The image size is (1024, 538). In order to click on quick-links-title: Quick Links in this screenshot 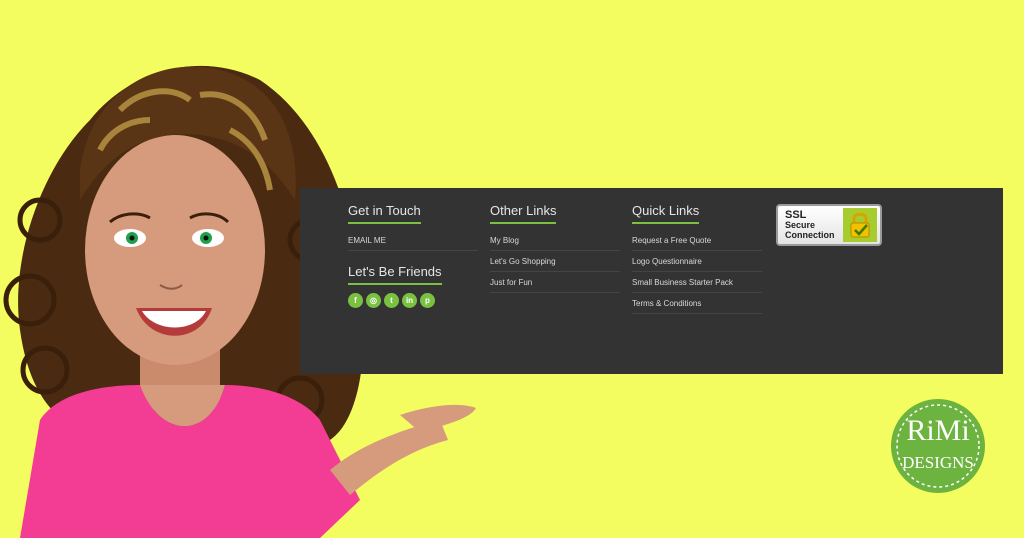, I will do `click(666, 213)`.